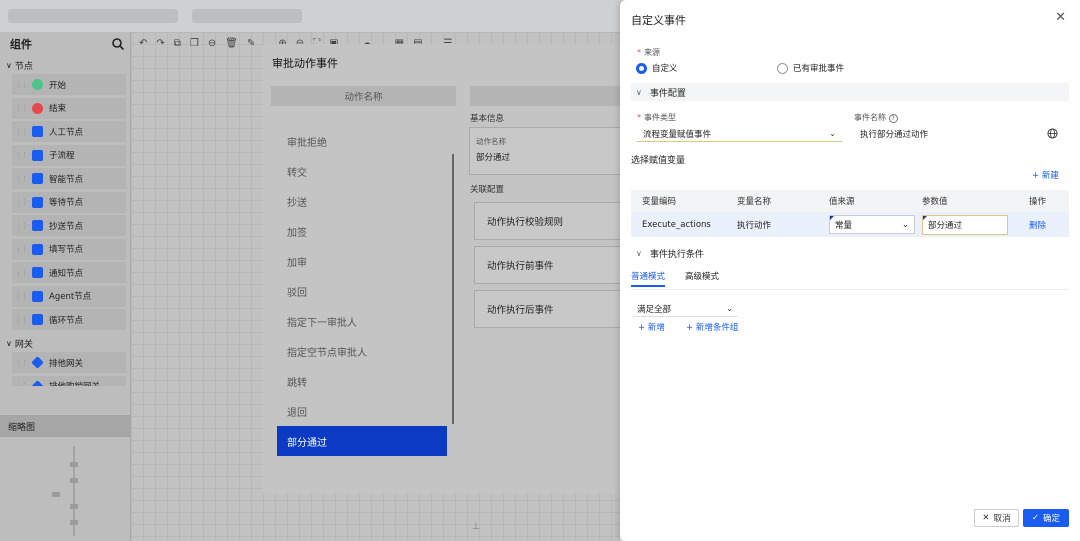 The image size is (1080, 541). What do you see at coordinates (362, 321) in the screenshot?
I see `action-item: 指定下一审批人` at bounding box center [362, 321].